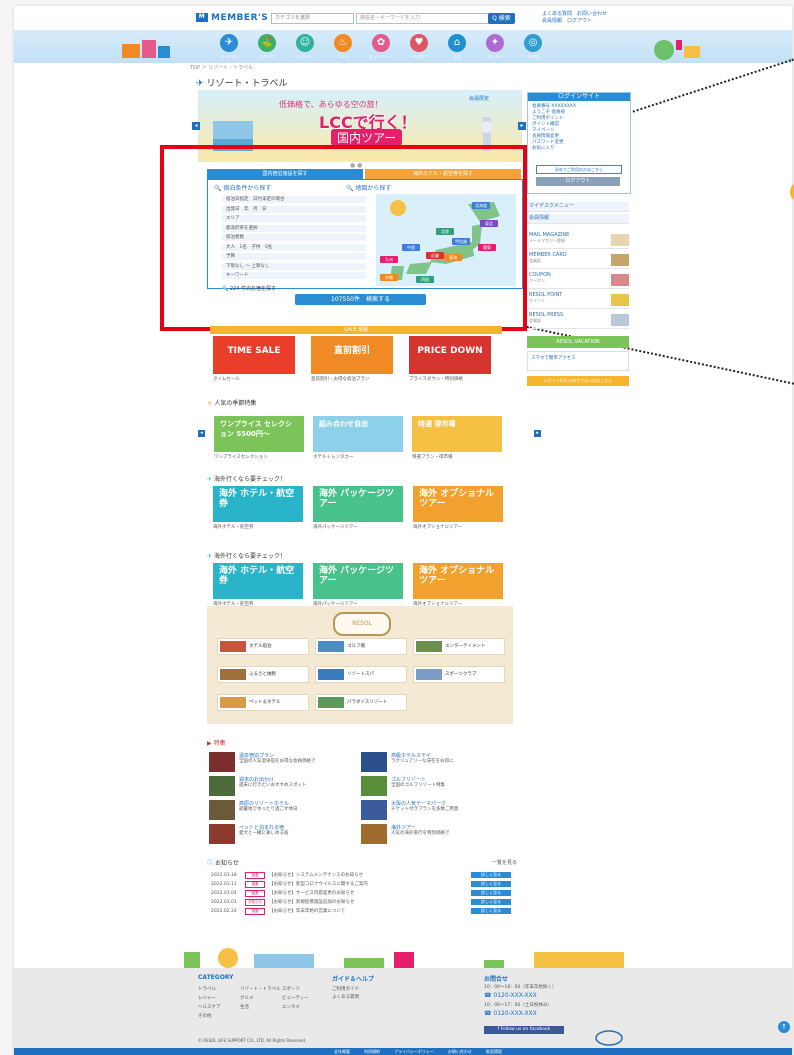  I want to click on feature-item: ペットと泊まれる宿 愛犬と一緒に楽しめる宿, so click(283, 834).